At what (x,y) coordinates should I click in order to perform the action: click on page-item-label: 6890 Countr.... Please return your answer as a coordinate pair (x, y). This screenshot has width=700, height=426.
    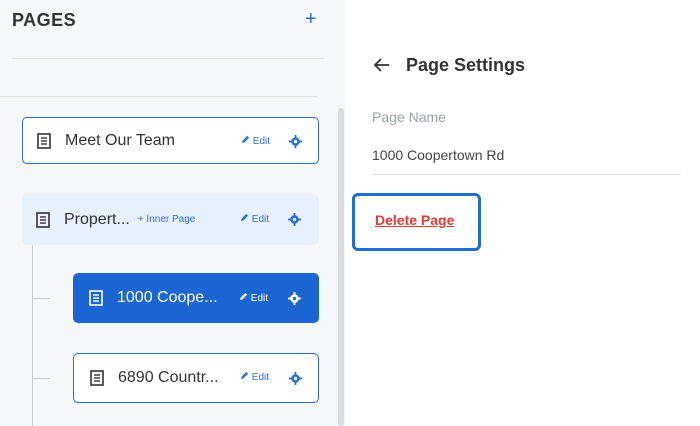
    Looking at the image, I should click on (168, 377).